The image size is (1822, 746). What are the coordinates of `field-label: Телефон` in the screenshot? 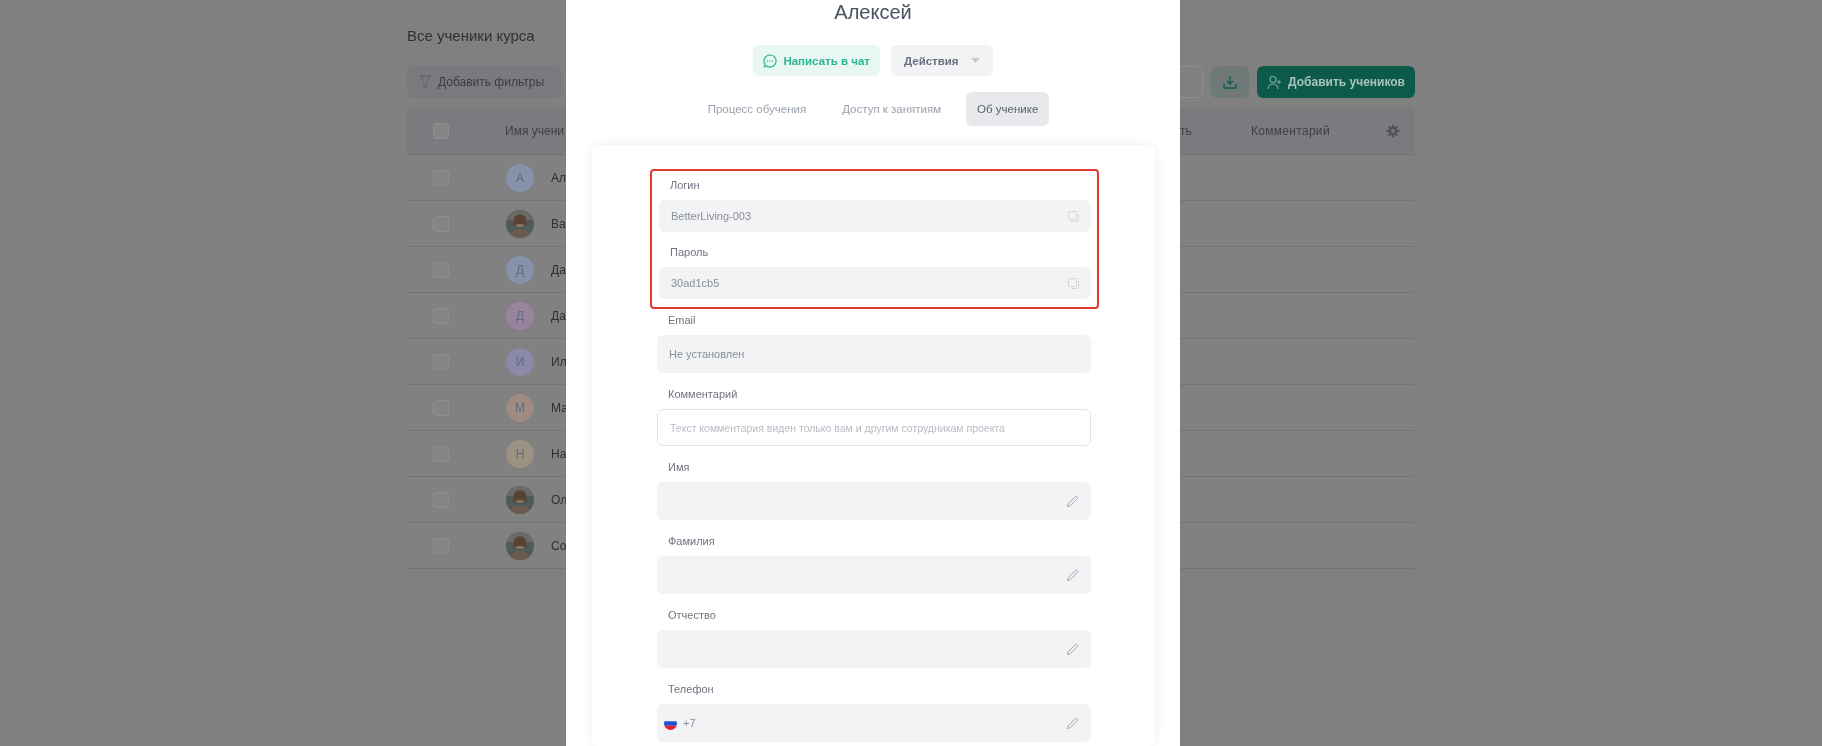 It's located at (691, 689).